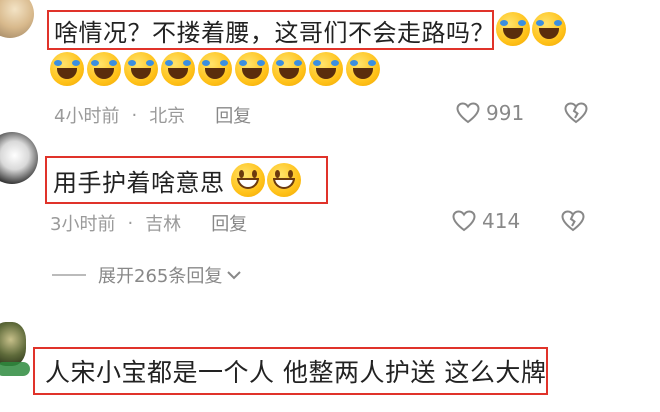  Describe the element at coordinates (167, 116) in the screenshot. I see `comment-location: 北京` at that location.